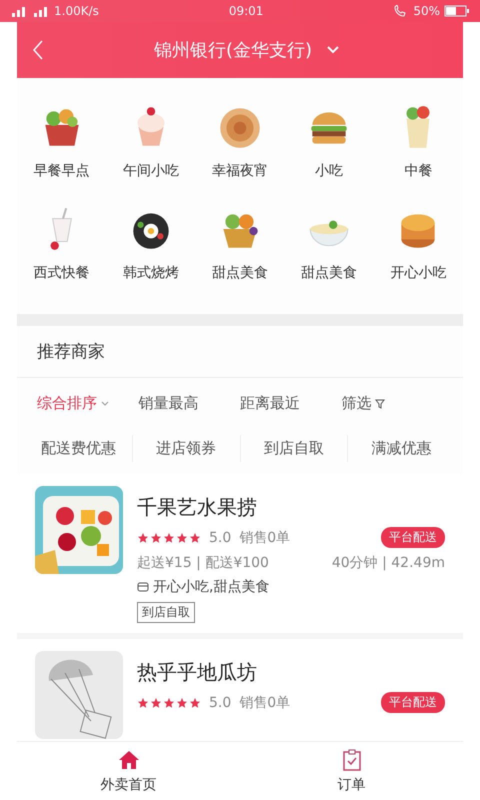 This screenshot has width=480, height=800. What do you see at coordinates (166, 612) in the screenshot?
I see `service-tag: 到店自取` at bounding box center [166, 612].